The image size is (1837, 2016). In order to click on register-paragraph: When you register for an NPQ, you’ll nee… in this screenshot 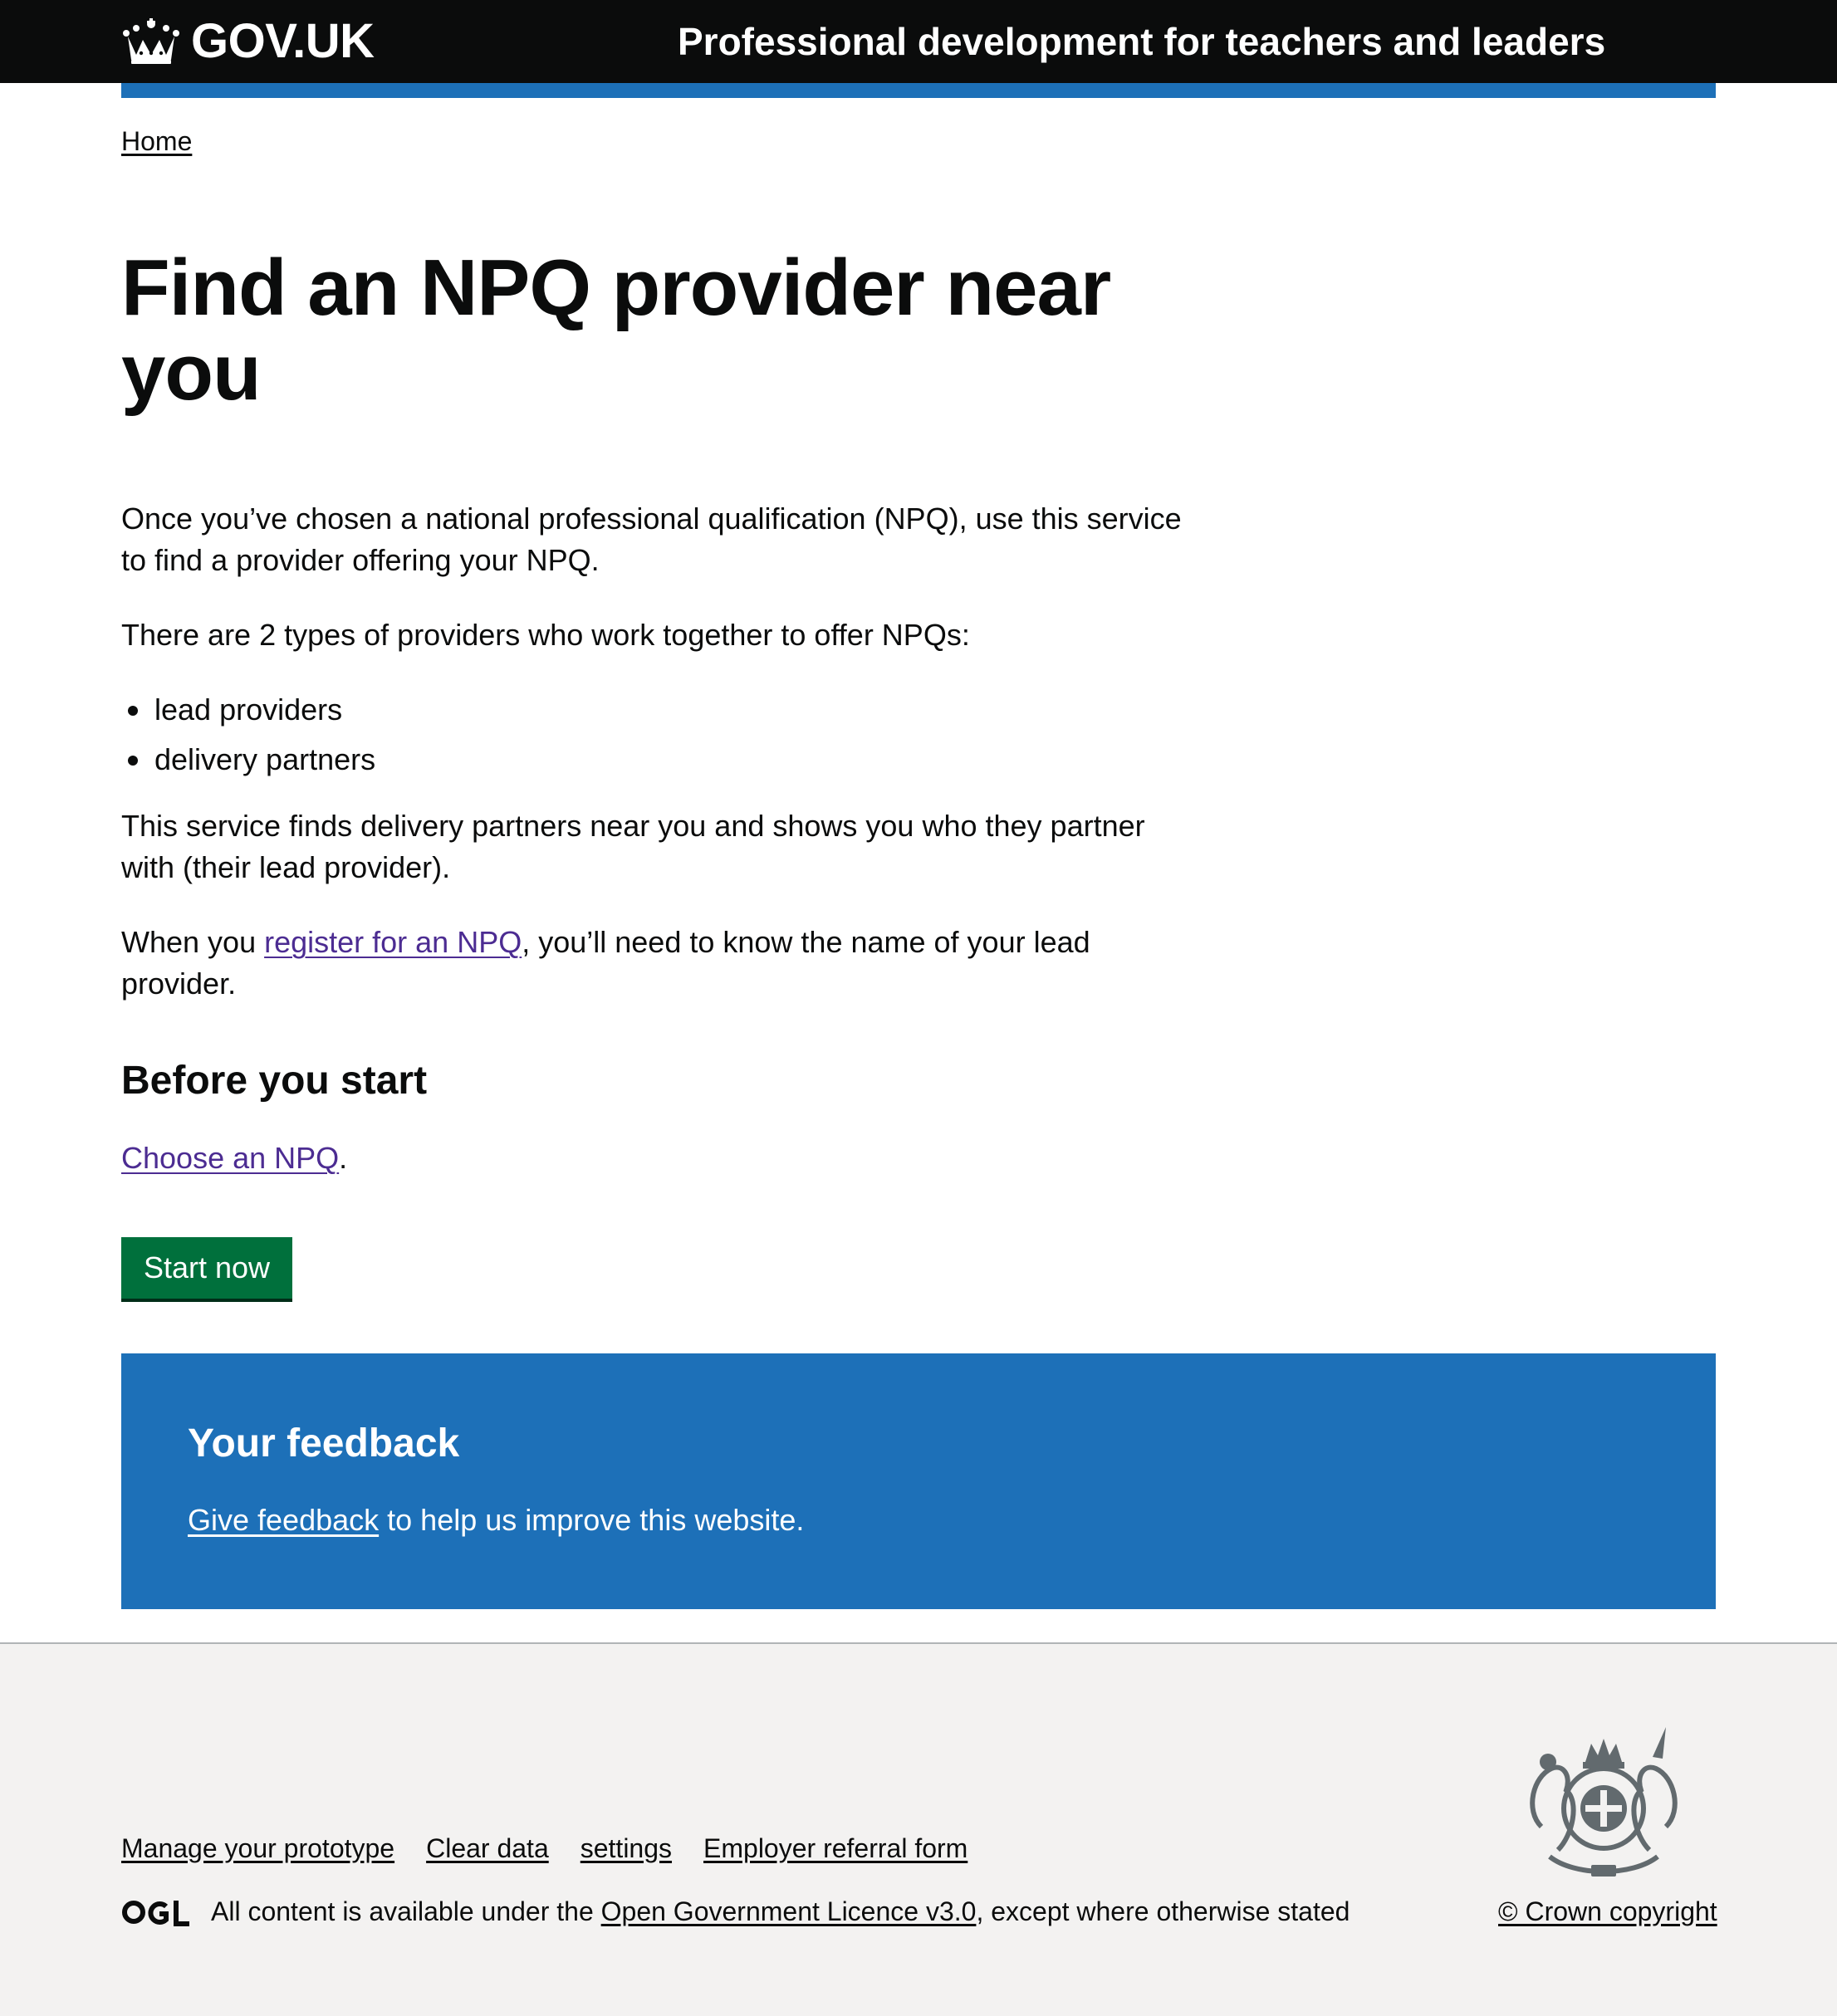, I will do `click(652, 963)`.